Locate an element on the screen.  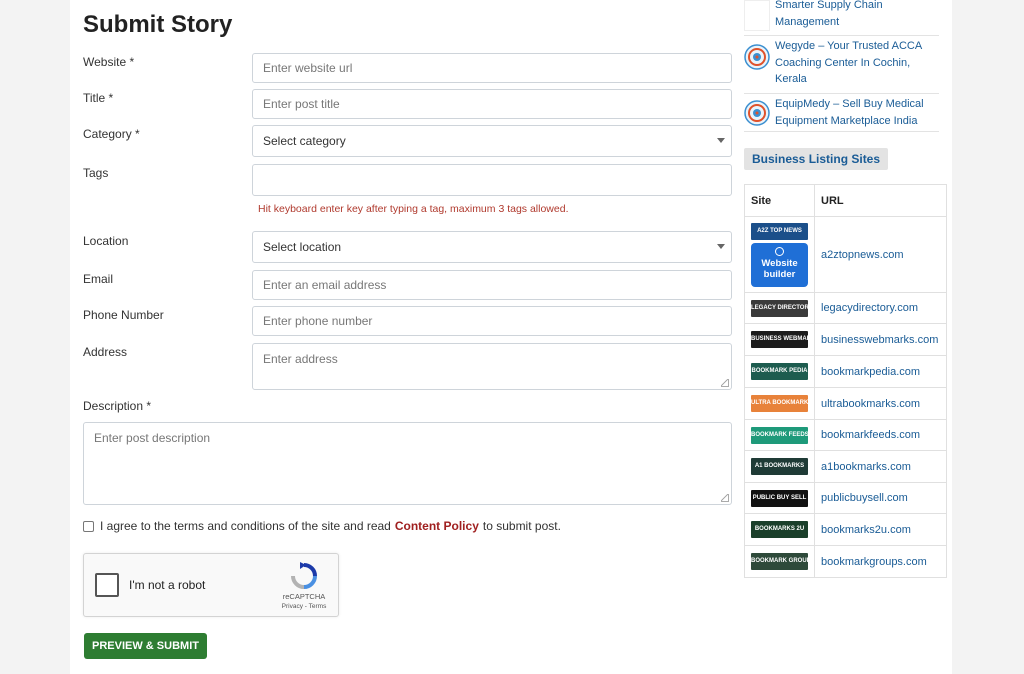
table-row: BOOKMARK PEDIA bookmarkpedia.com is located at coordinates (845, 371).